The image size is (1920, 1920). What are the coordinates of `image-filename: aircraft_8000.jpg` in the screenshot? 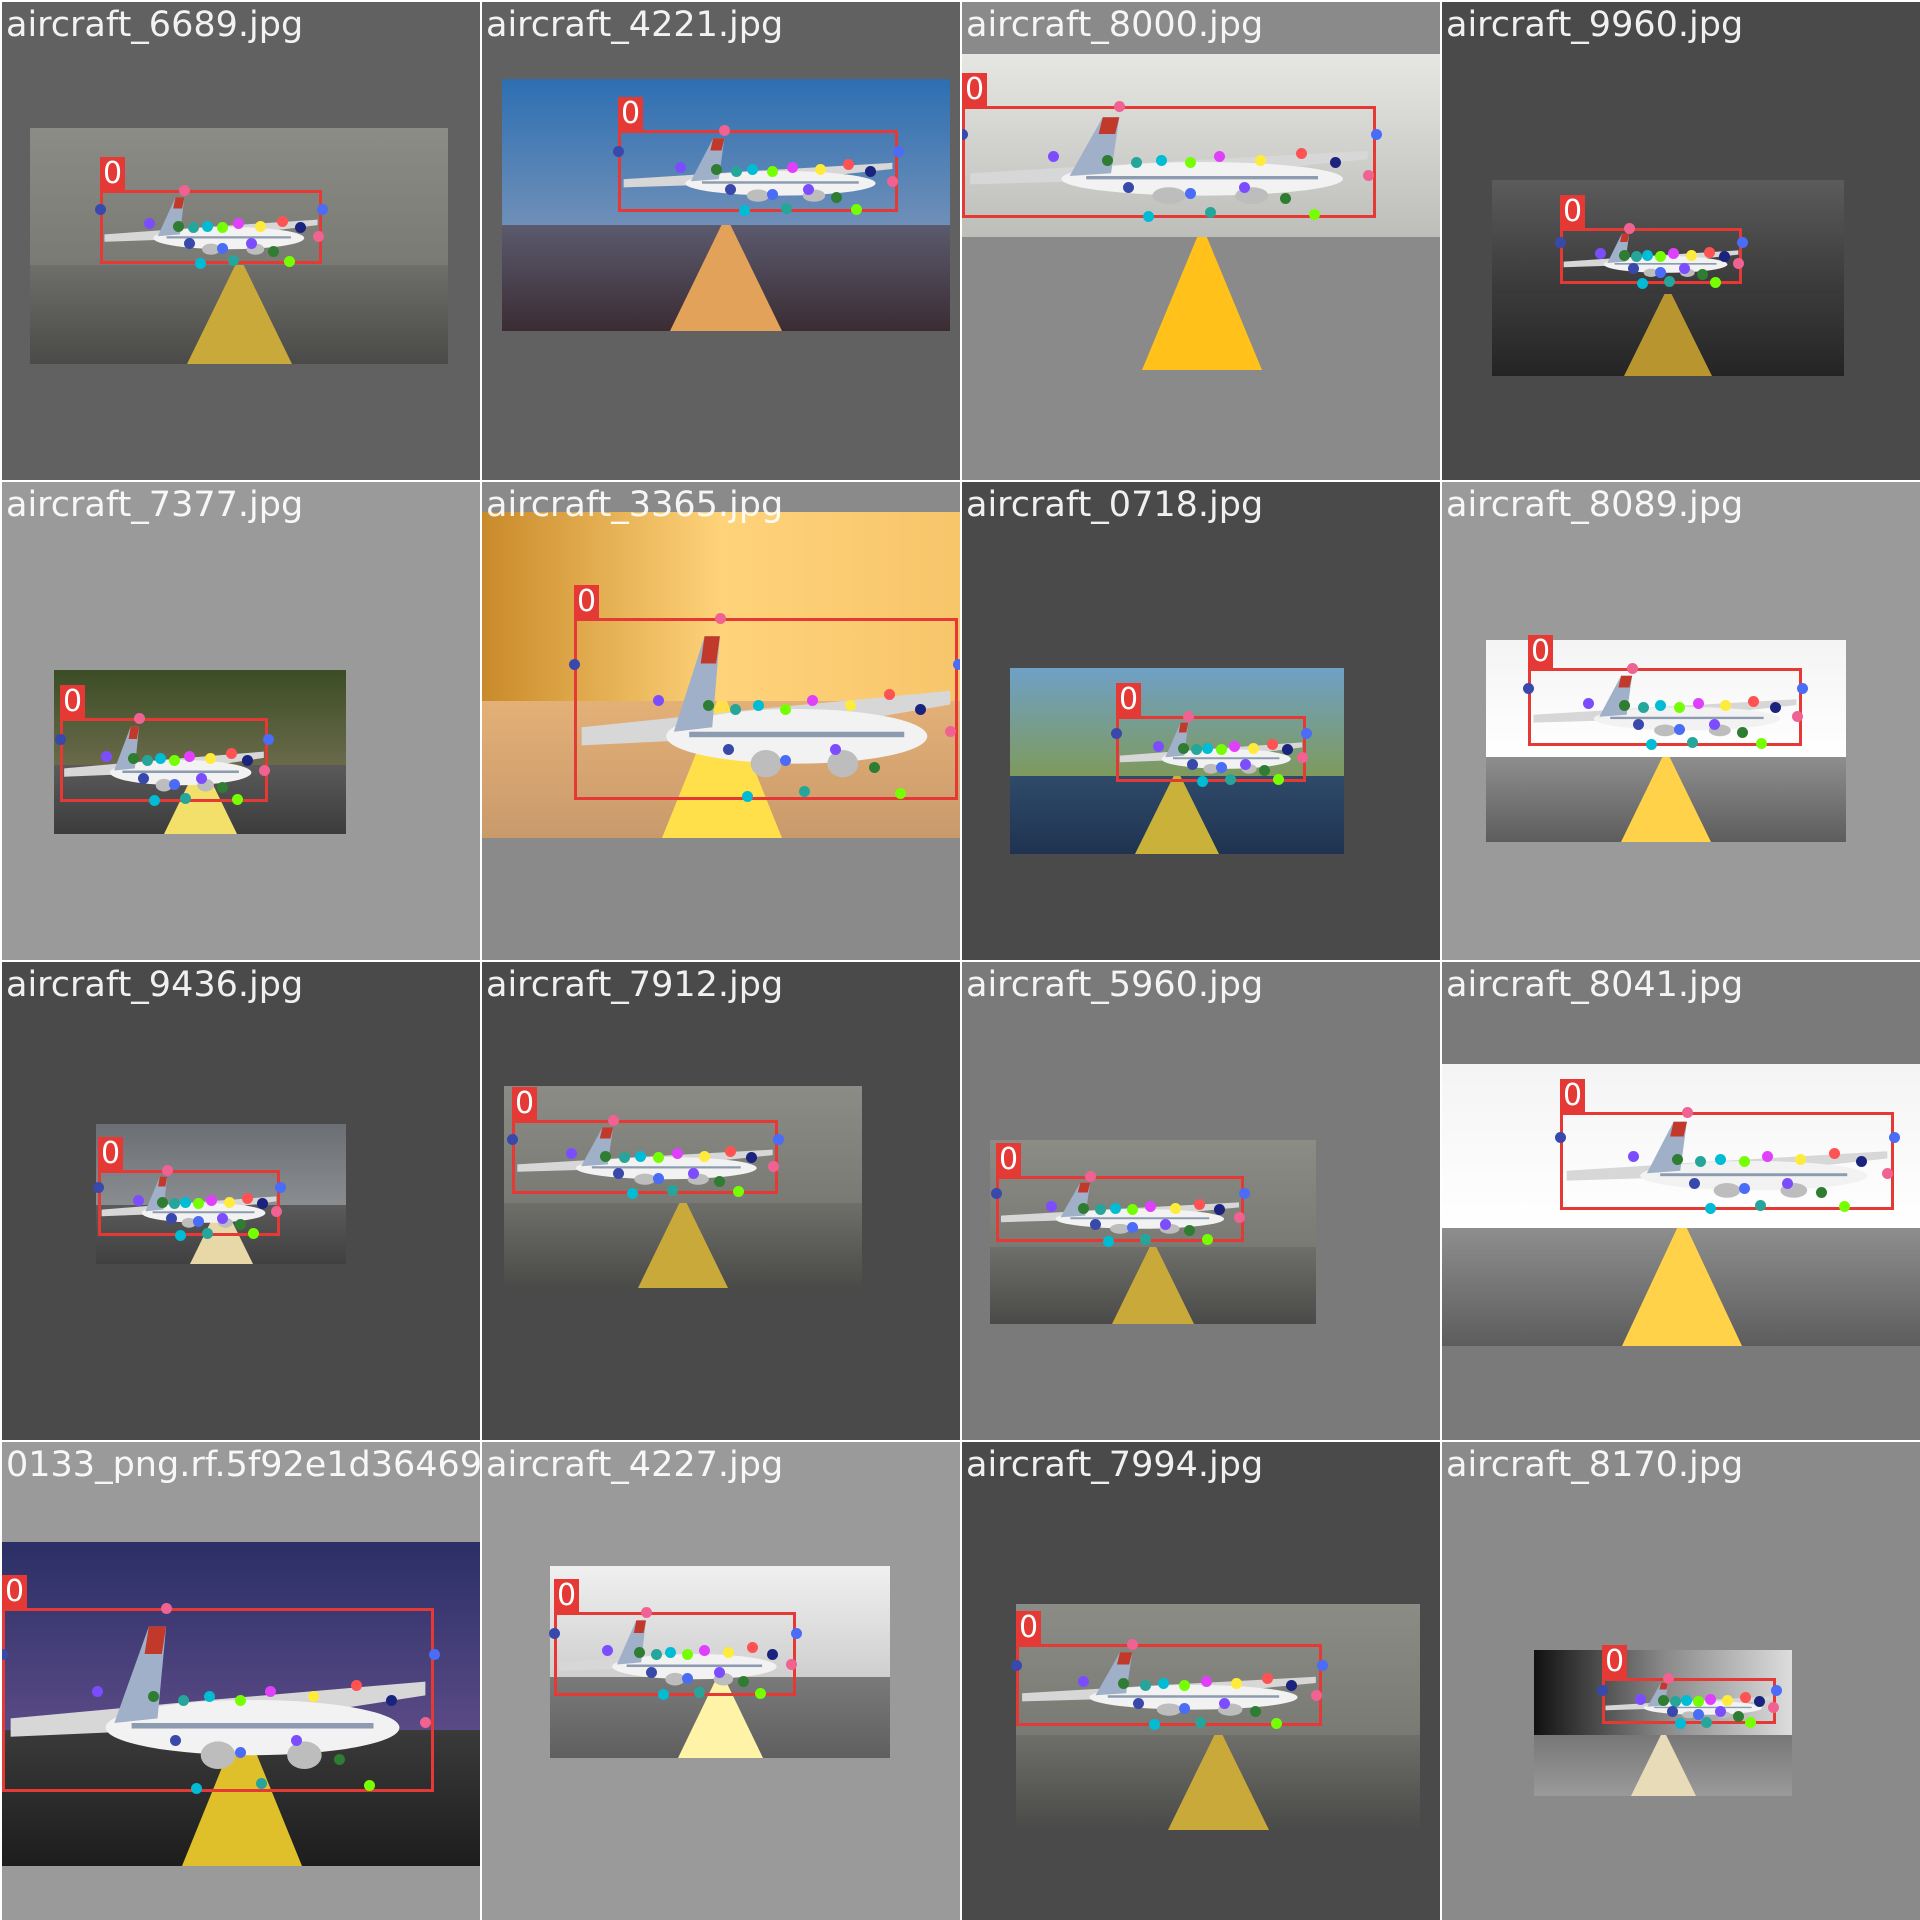 It's located at (1115, 25).